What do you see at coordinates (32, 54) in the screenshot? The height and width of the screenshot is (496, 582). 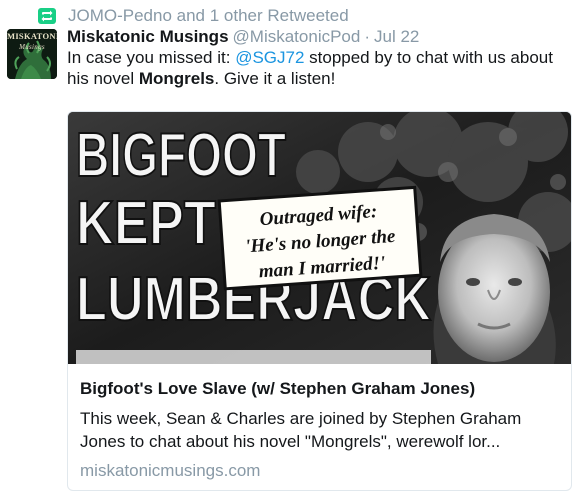 I see `avatar: MISKATONICMusings` at bounding box center [32, 54].